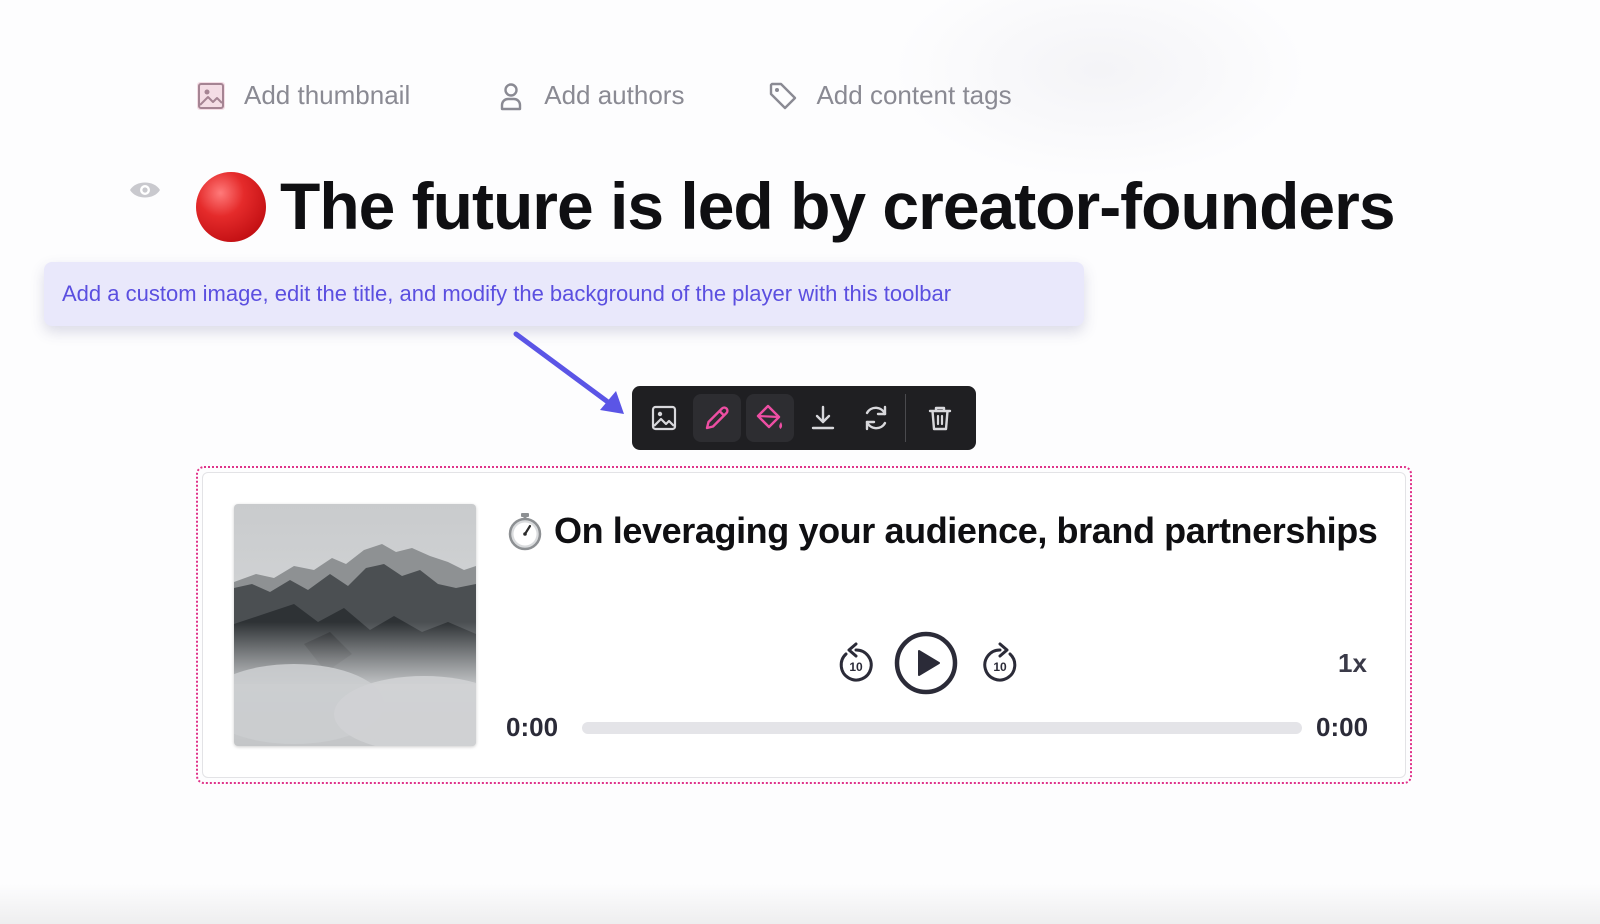 This screenshot has width=1600, height=924. What do you see at coordinates (838, 206) in the screenshot?
I see `page-title: The future is led by creator-founders` at bounding box center [838, 206].